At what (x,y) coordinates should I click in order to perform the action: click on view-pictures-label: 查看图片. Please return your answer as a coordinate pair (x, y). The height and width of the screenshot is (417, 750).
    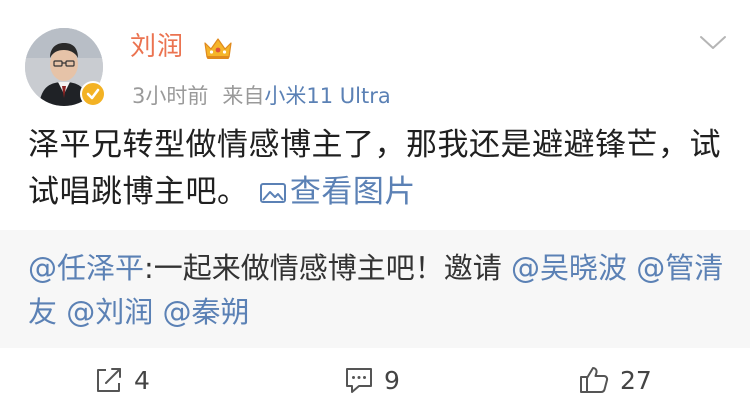
    Looking at the image, I should click on (352, 192).